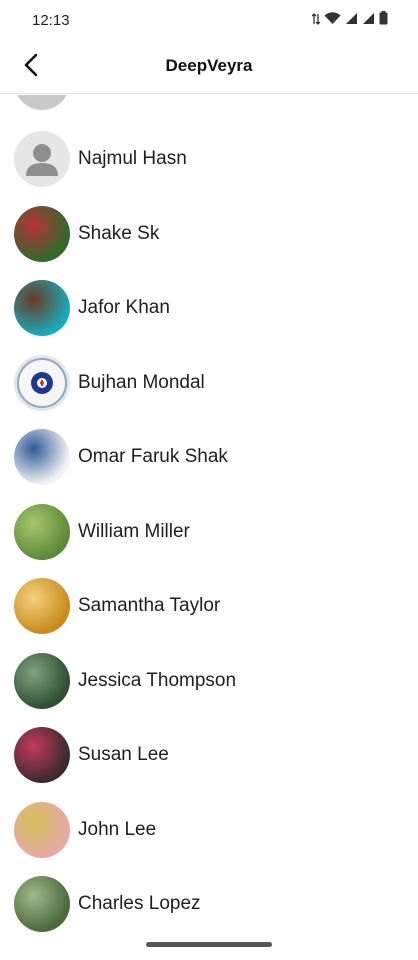 Image resolution: width=418 pixels, height=960 pixels. What do you see at coordinates (153, 456) in the screenshot?
I see `contact-name: Omar Faruk Shak` at bounding box center [153, 456].